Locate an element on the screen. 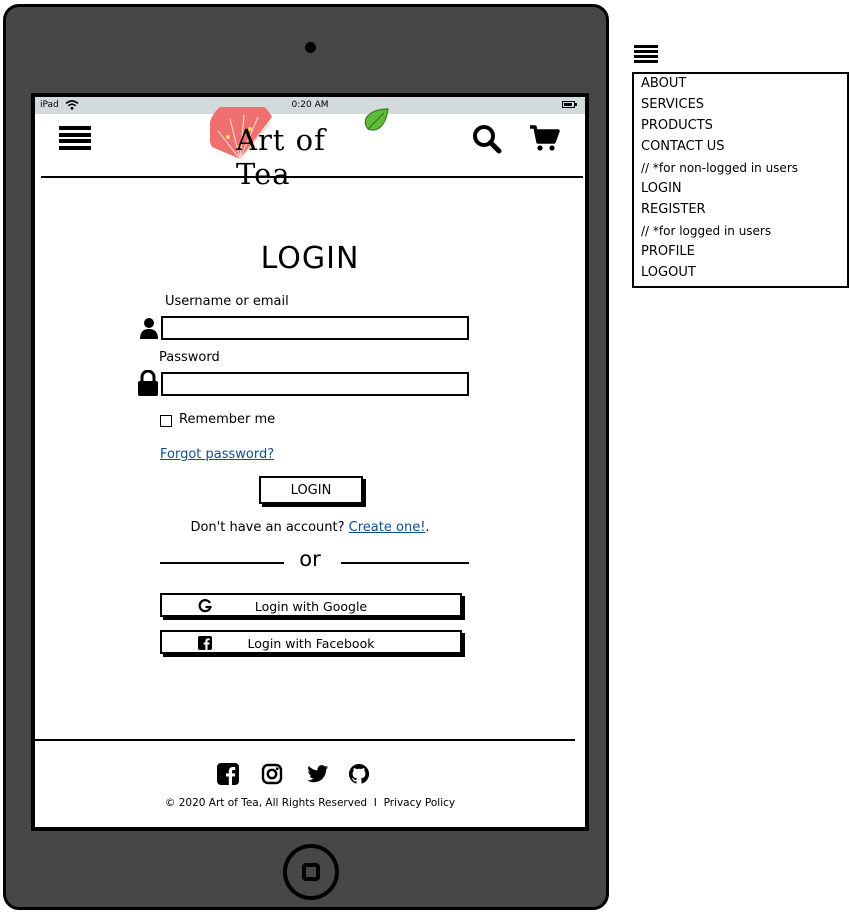 The image size is (850, 916). home-button is located at coordinates (311, 872).